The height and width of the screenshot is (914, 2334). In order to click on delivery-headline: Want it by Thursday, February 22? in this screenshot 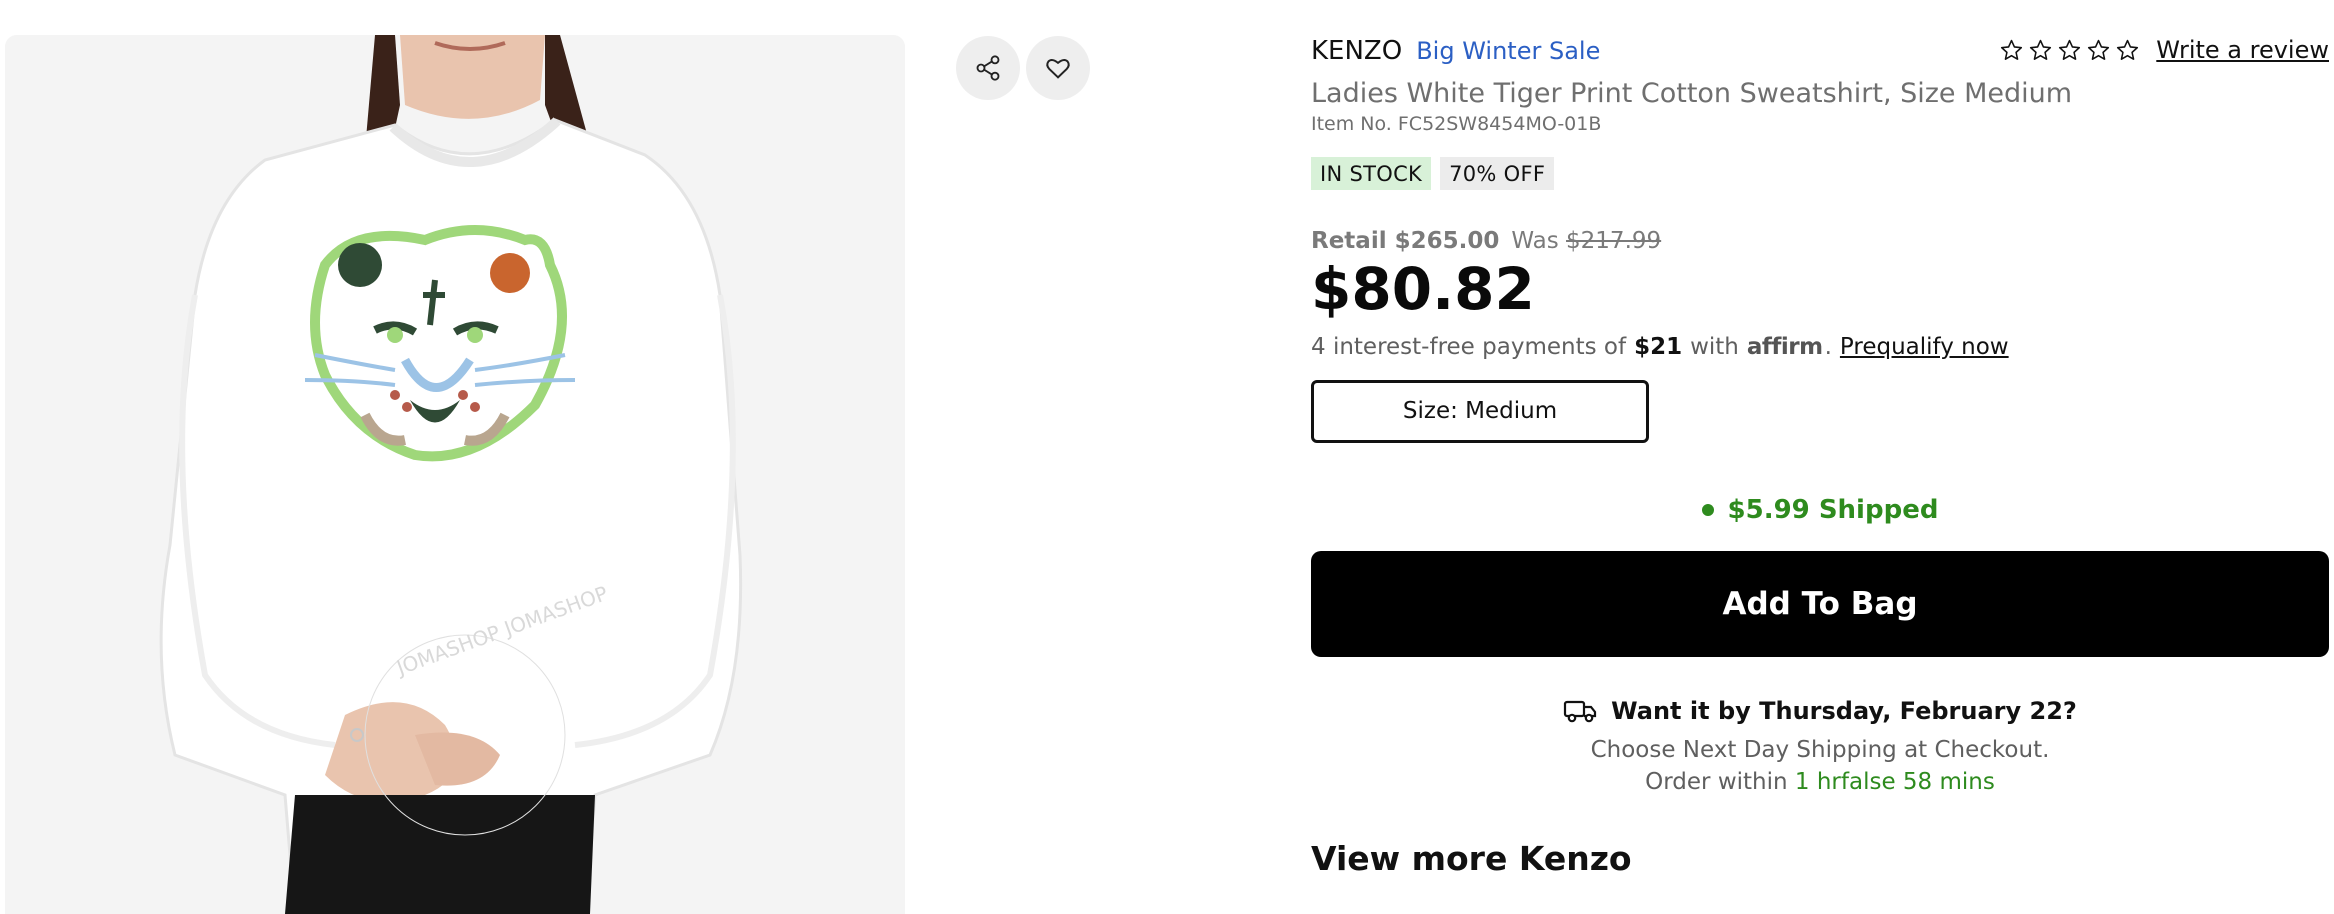, I will do `click(1820, 711)`.